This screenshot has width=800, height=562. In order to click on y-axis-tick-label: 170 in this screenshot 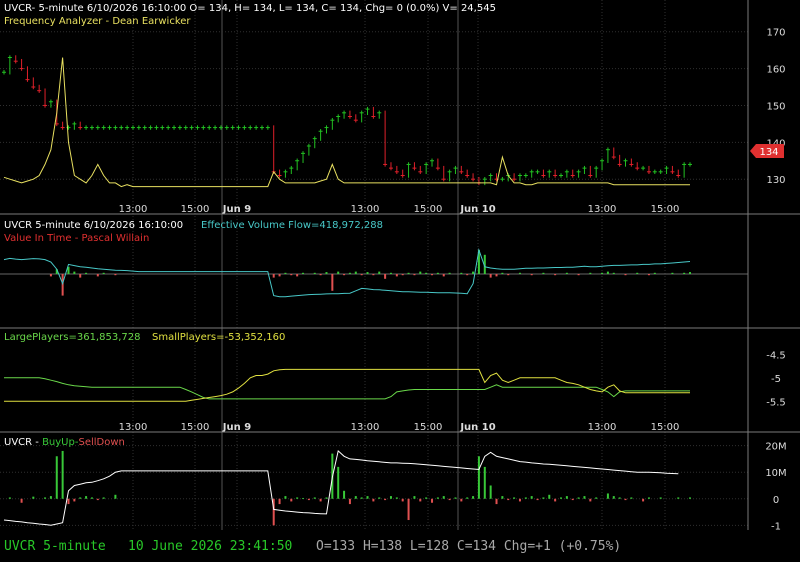, I will do `click(775, 33)`.